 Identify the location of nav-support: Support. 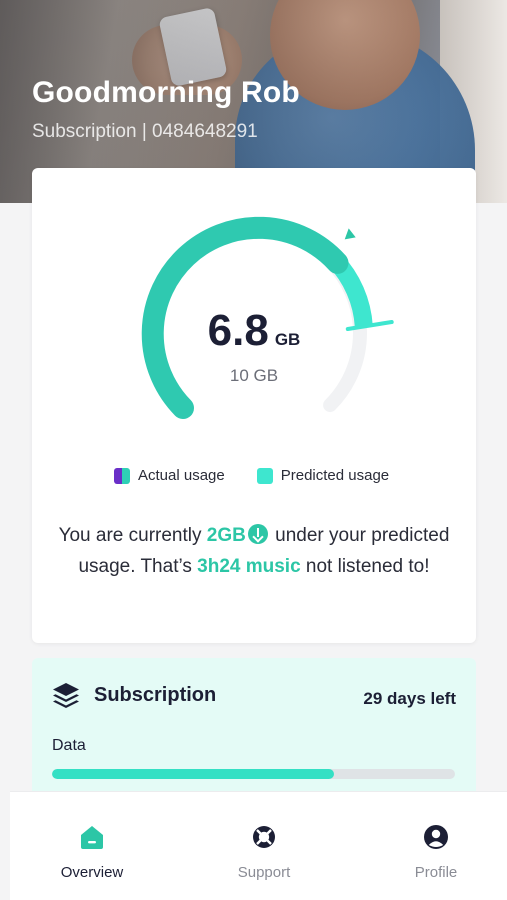
(264, 846).